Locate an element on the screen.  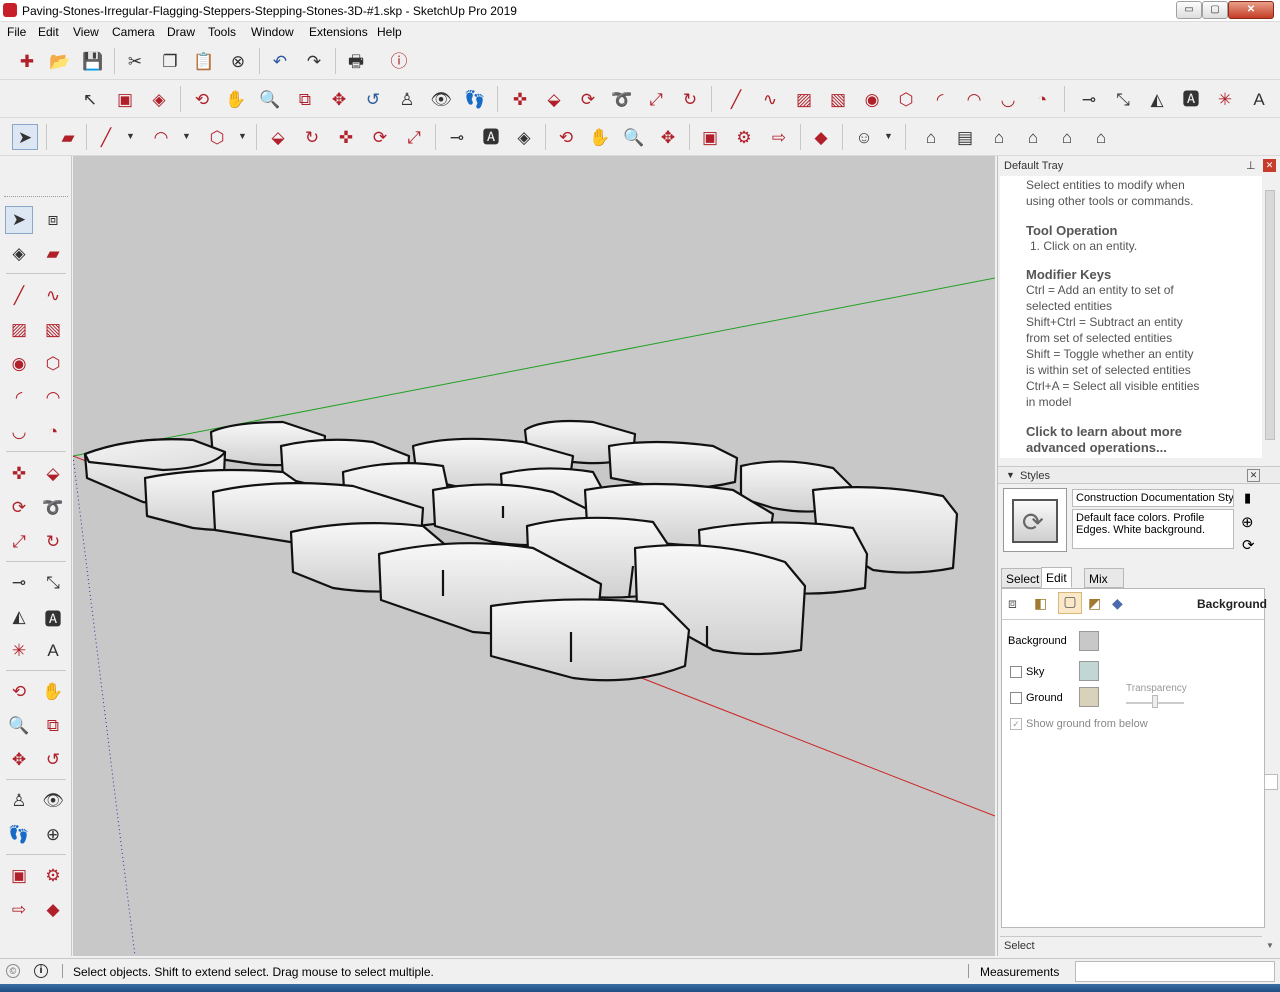
print-icon: 🖶 is located at coordinates (356, 61).